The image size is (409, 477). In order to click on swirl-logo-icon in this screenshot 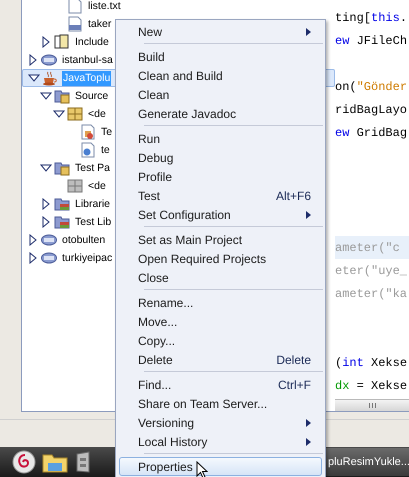, I will do `click(24, 462)`.